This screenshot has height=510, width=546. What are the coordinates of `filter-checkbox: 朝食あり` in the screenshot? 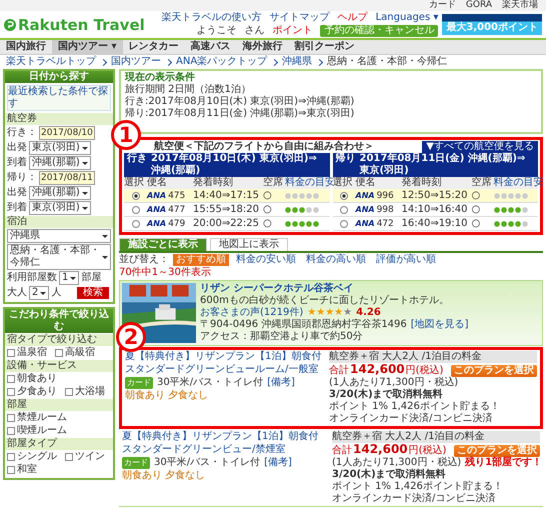 It's located at (32, 379).